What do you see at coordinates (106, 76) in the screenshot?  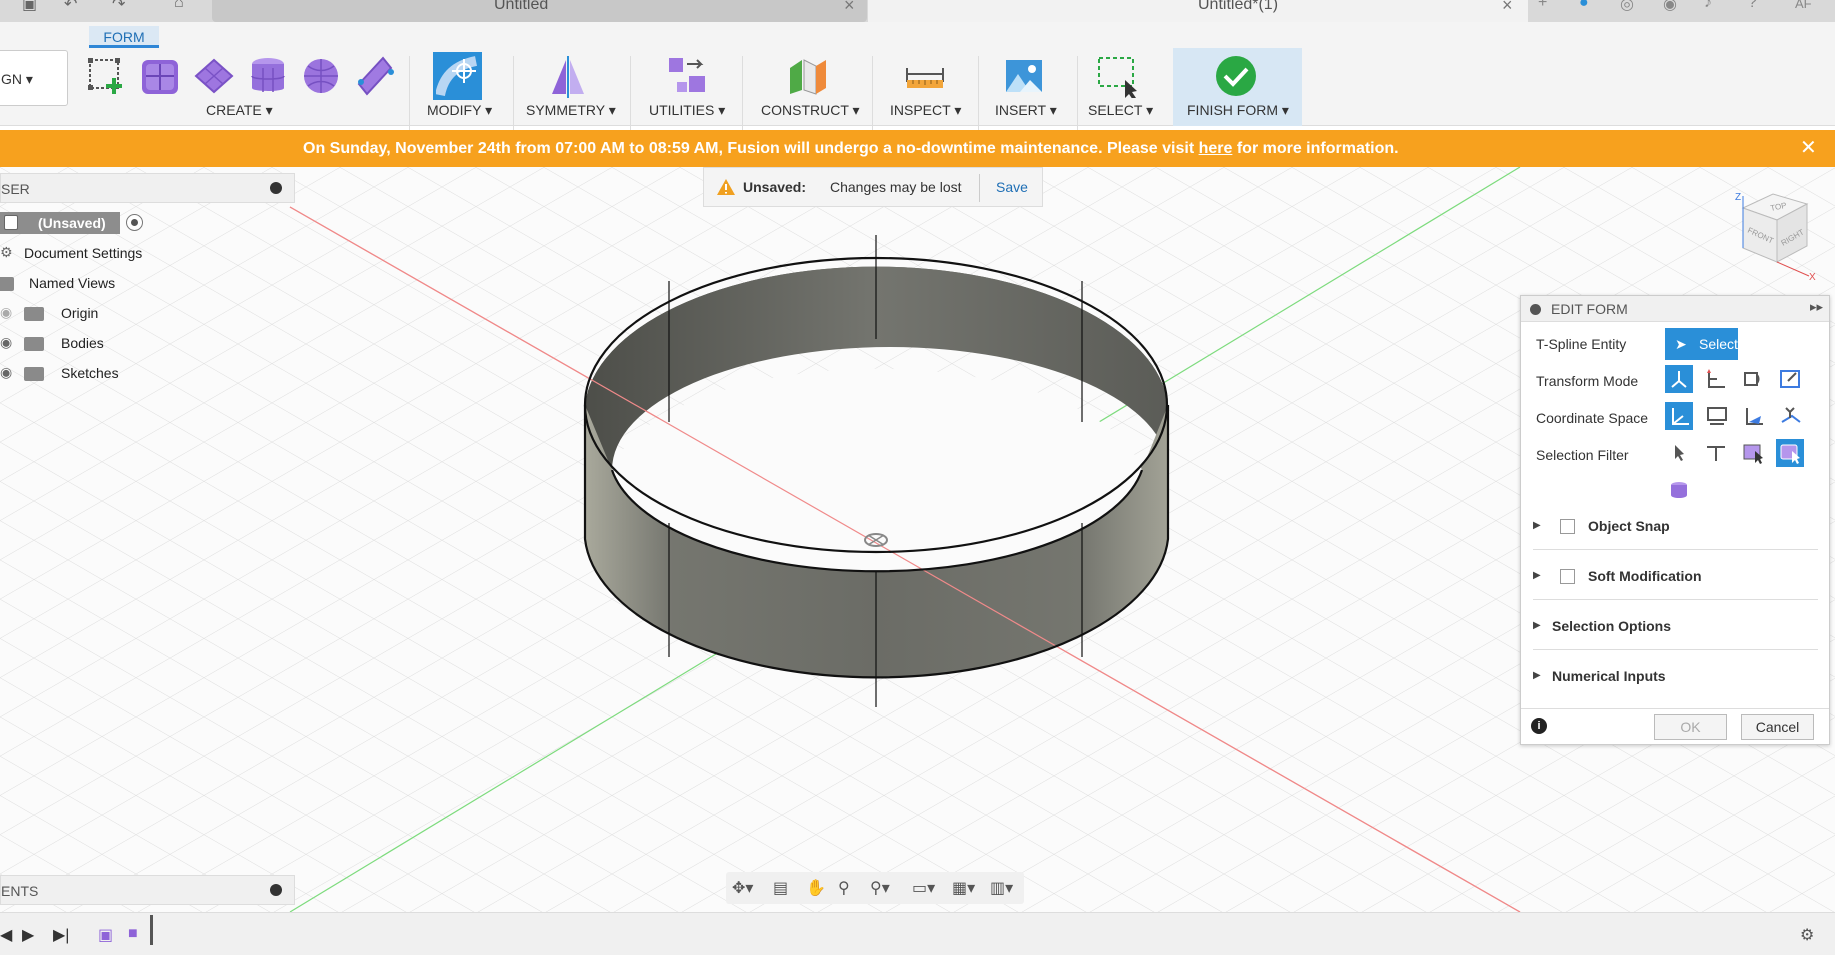 I see `create-sketch-icon` at bounding box center [106, 76].